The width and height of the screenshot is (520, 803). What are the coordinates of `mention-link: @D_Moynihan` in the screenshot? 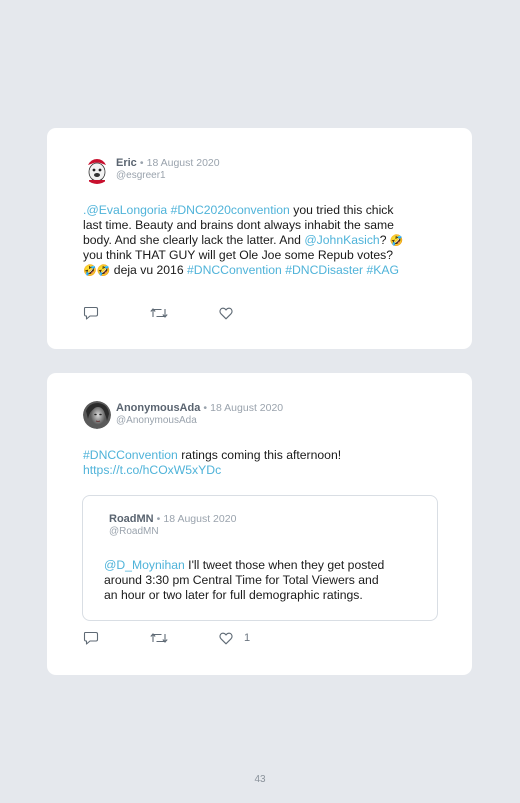 It's located at (144, 565).